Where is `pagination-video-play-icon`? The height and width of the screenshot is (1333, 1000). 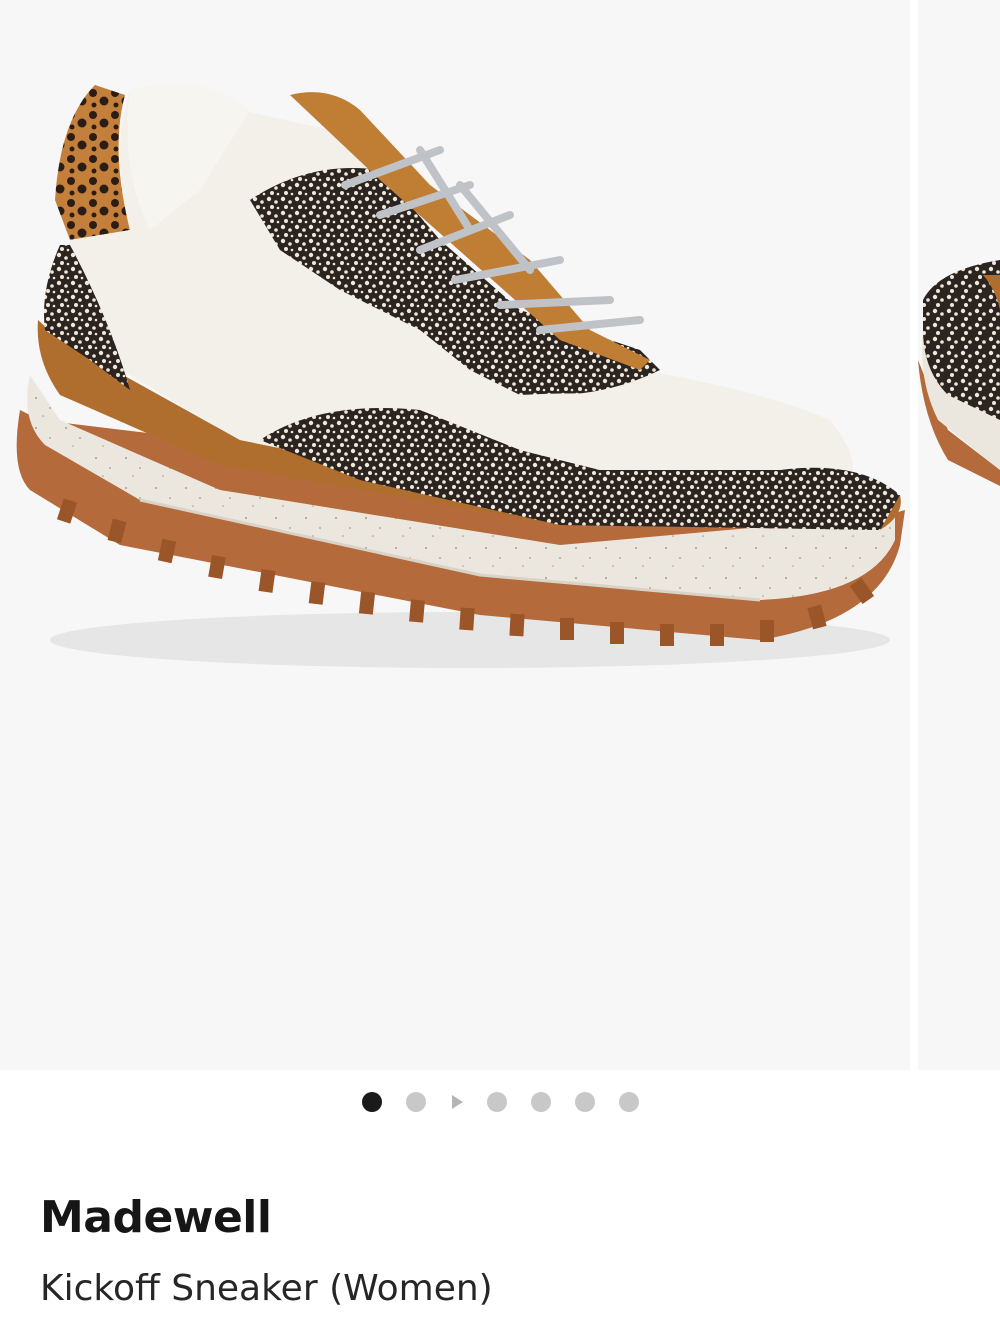 pagination-video-play-icon is located at coordinates (457, 1102).